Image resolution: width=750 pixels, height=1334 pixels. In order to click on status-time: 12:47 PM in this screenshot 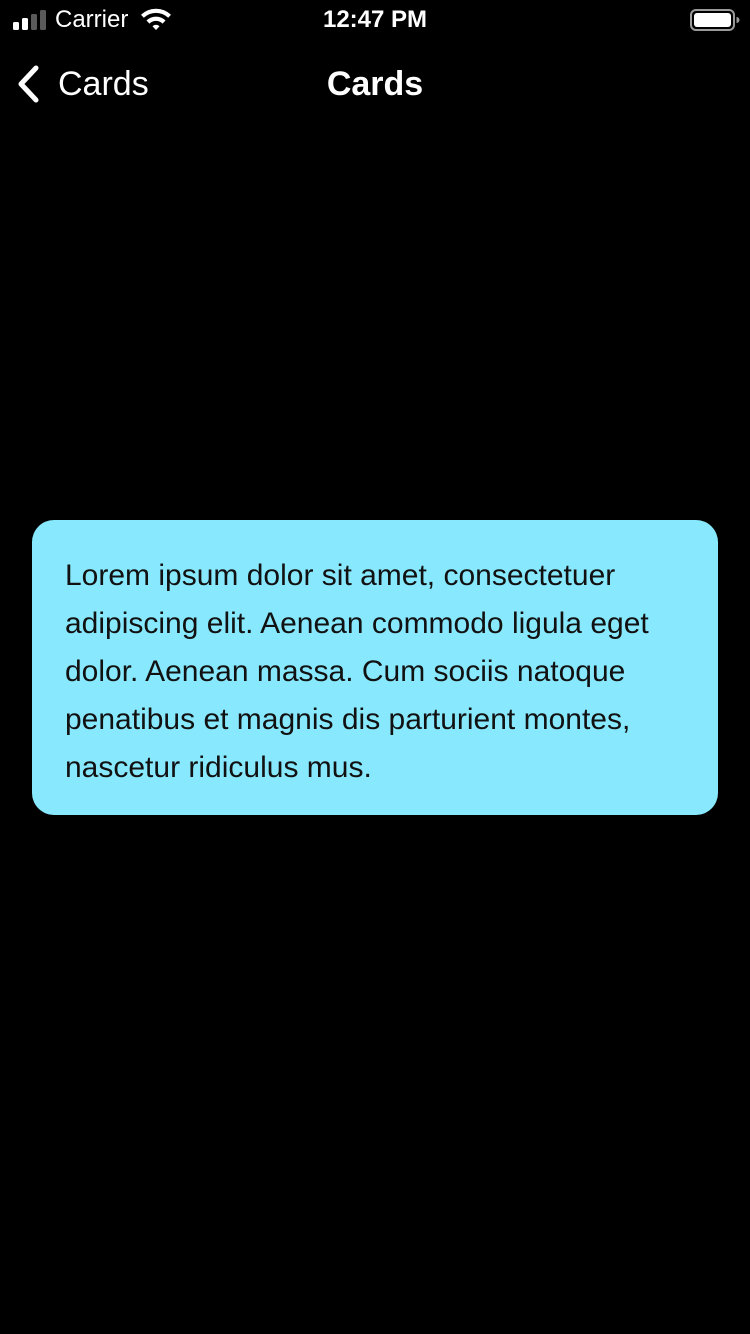, I will do `click(375, 19)`.